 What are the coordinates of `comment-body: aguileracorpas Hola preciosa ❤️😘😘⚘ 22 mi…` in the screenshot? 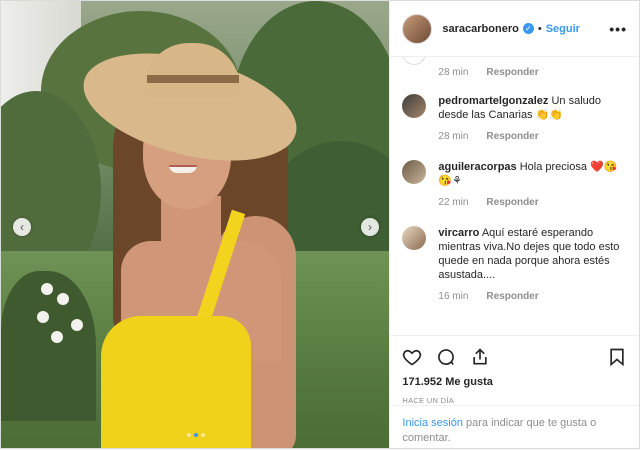 It's located at (532, 185).